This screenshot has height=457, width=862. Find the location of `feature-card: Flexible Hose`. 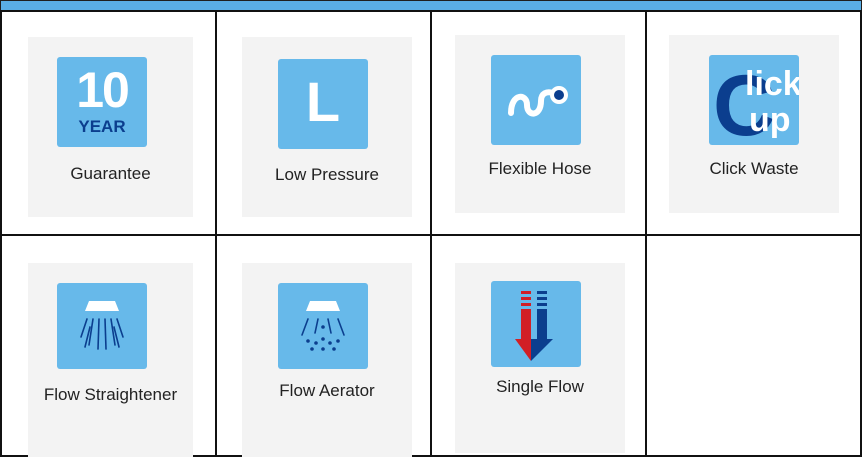

feature-card: Flexible Hose is located at coordinates (540, 124).